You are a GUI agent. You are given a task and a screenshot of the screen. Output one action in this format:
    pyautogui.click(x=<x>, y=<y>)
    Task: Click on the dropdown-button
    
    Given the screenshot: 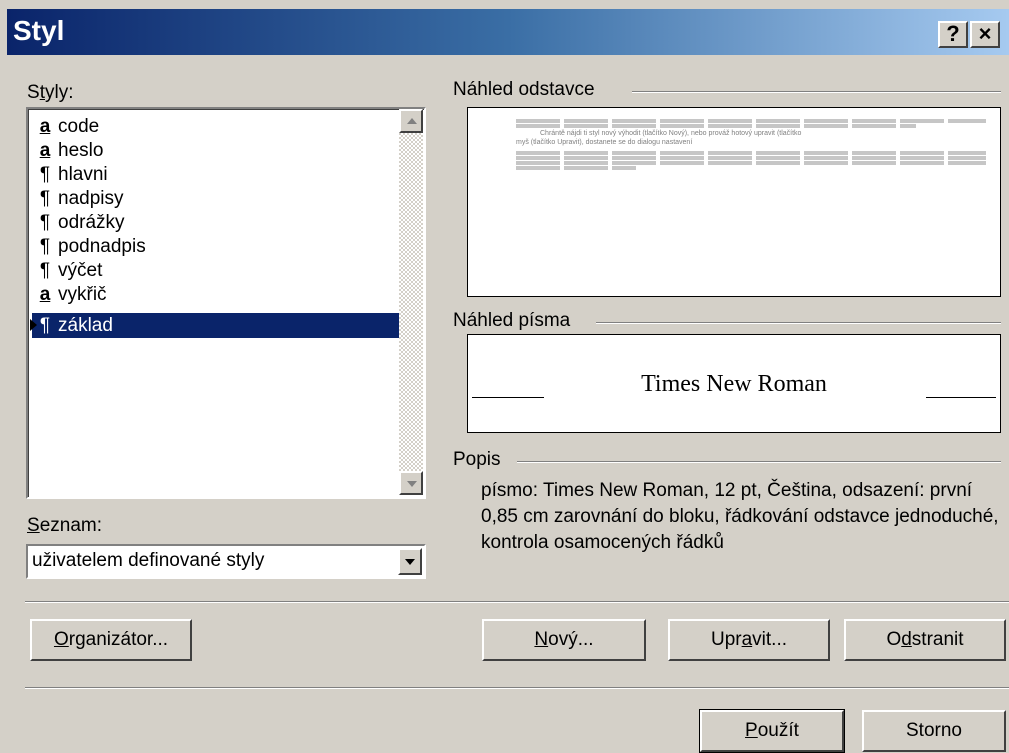 What is the action you would take?
    pyautogui.click(x=410, y=561)
    